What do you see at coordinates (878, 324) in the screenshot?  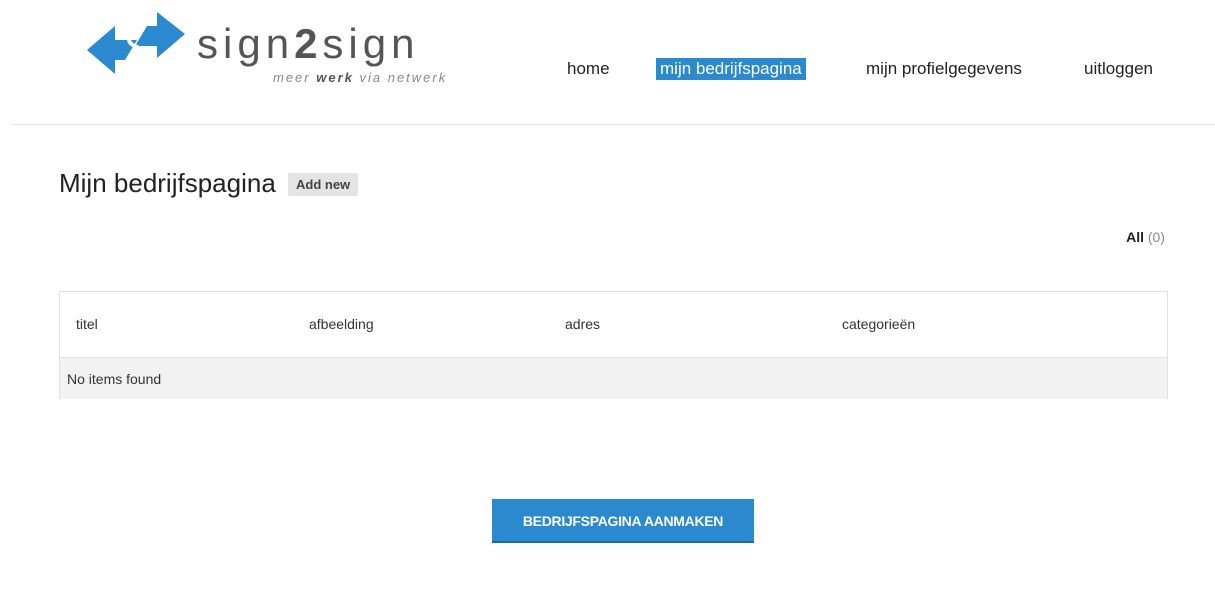 I see `column-header-categorieen: categorieën` at bounding box center [878, 324].